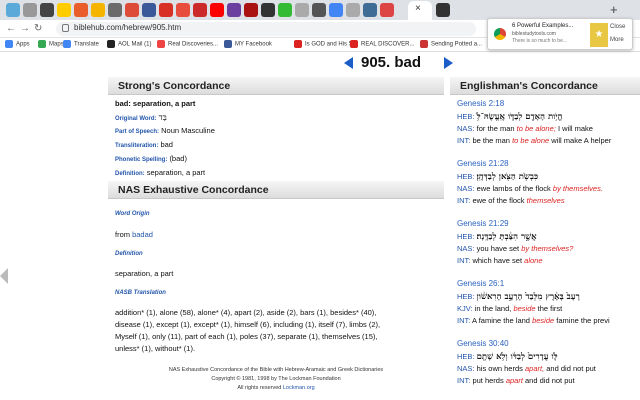 The width and height of the screenshot is (640, 400). What do you see at coordinates (547, 248) in the screenshot?
I see `highlighted-word: by themselves?` at bounding box center [547, 248].